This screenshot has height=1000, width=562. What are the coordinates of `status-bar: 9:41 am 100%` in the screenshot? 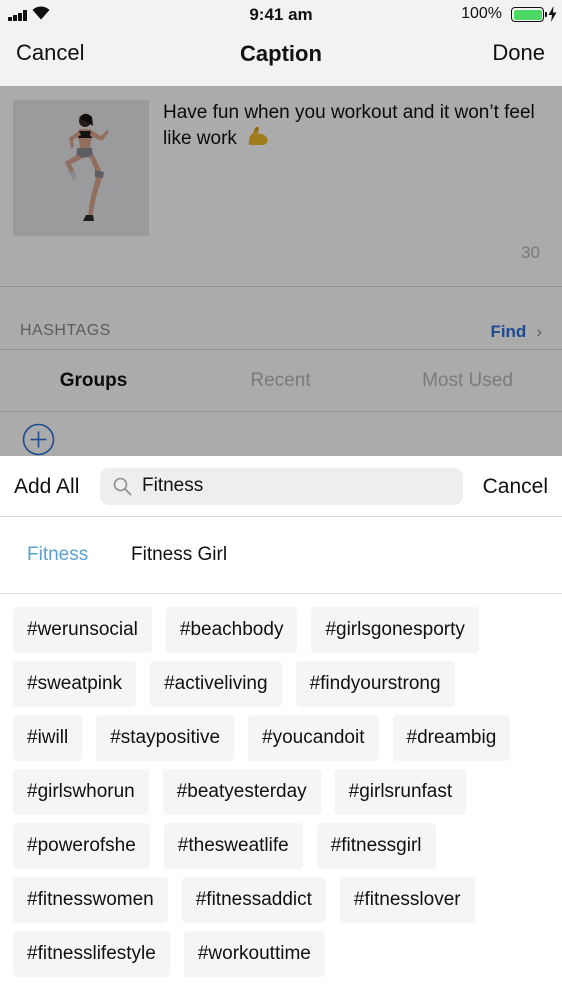 It's located at (281, 15).